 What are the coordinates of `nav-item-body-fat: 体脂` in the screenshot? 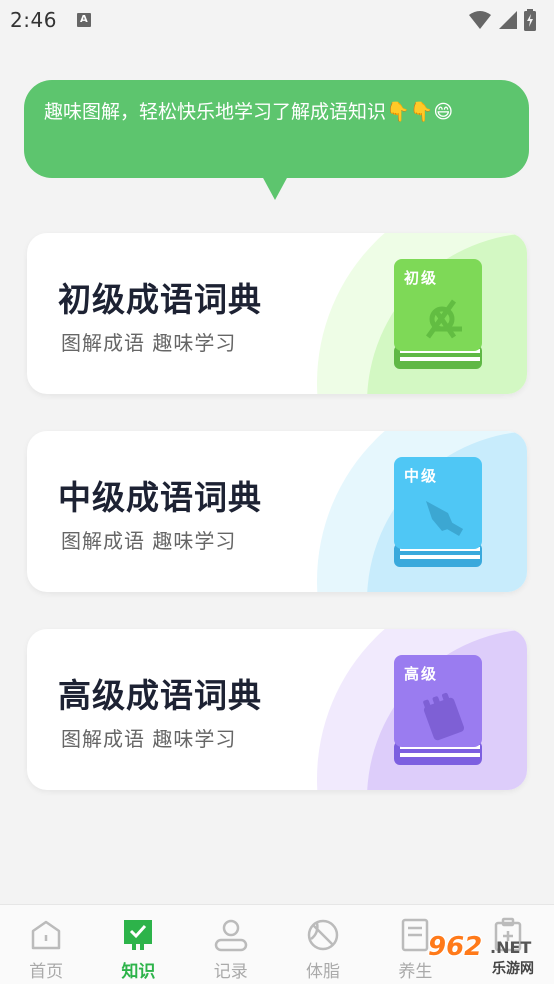 It's located at (323, 944).